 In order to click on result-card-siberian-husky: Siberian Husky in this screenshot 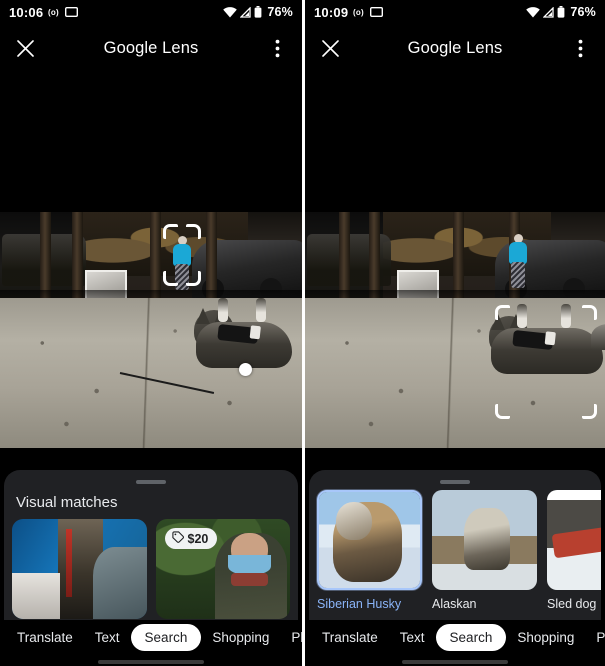, I will do `click(369, 550)`.